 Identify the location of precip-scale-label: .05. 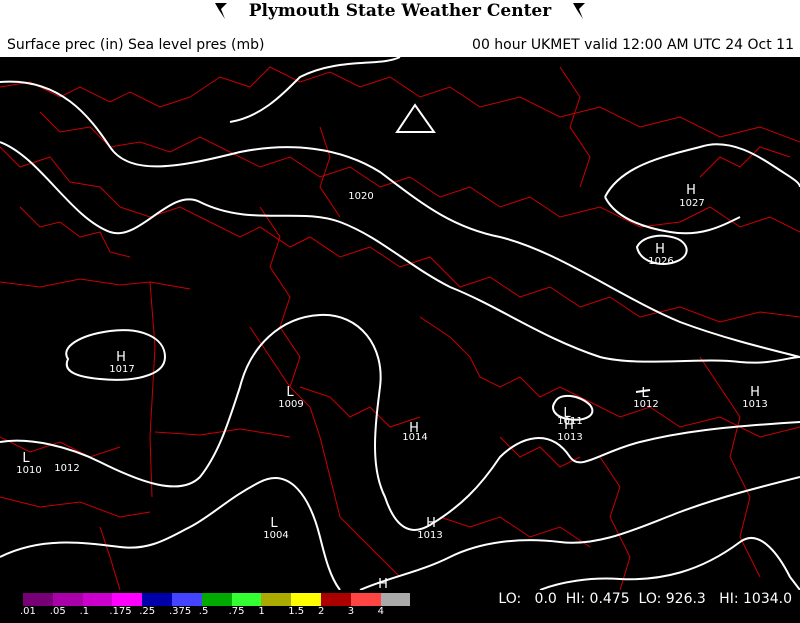
(57, 611).